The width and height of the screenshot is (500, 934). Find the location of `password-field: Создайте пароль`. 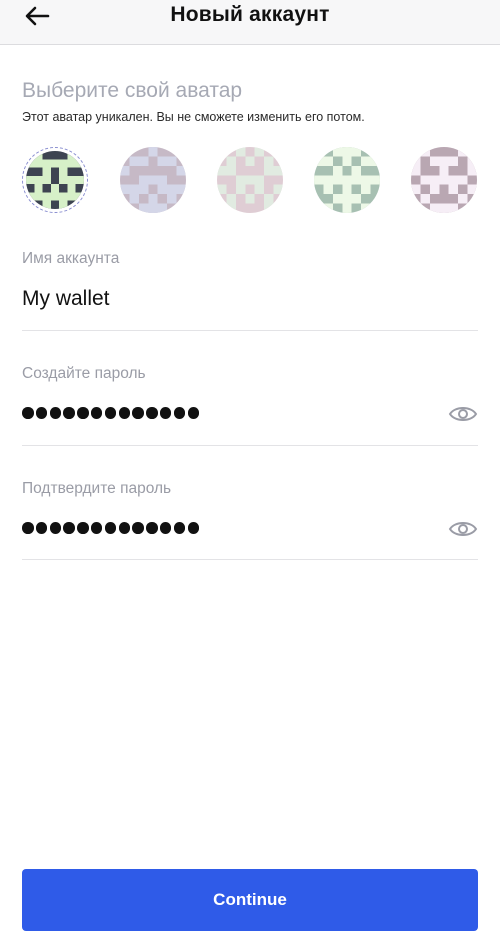

password-field: Создайте пароль is located at coordinates (250, 404).